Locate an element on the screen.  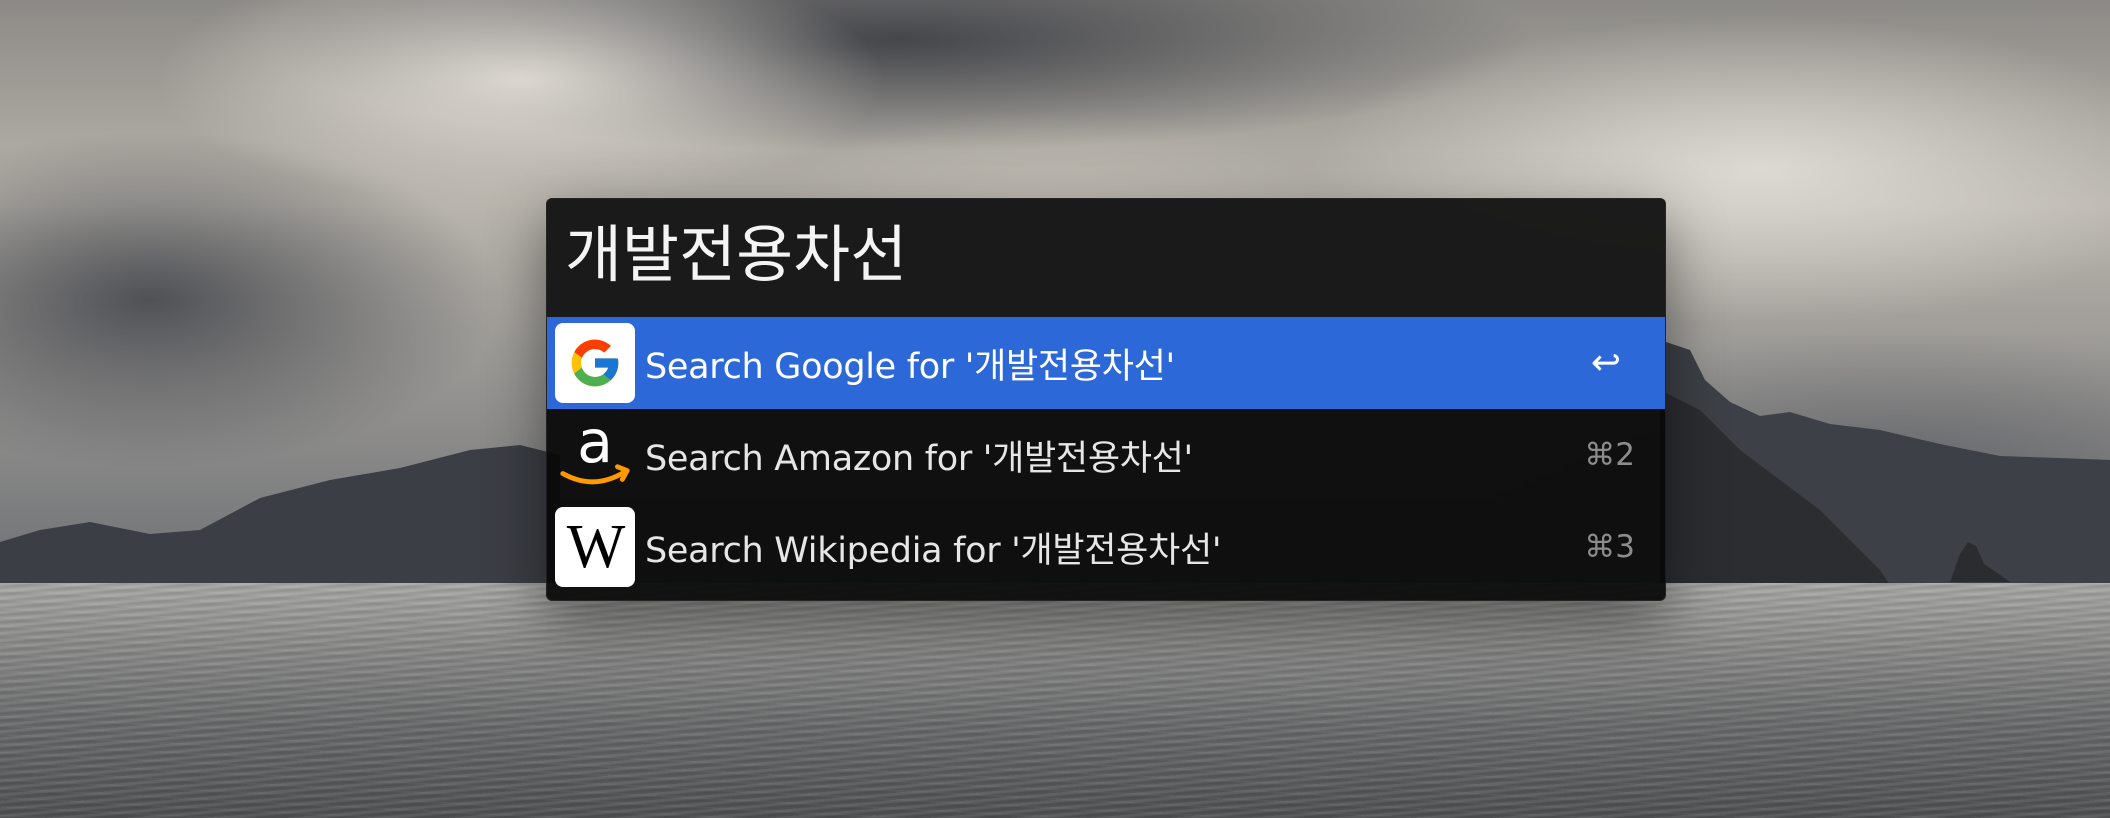
result-amazon: a Search Amazon for '개발전용차선' ⌘2 is located at coordinates (1106, 455).